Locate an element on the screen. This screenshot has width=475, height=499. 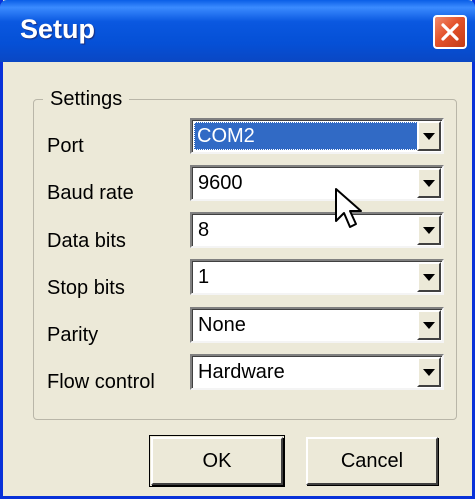
mouse-pointer-icon is located at coordinates (348, 208).